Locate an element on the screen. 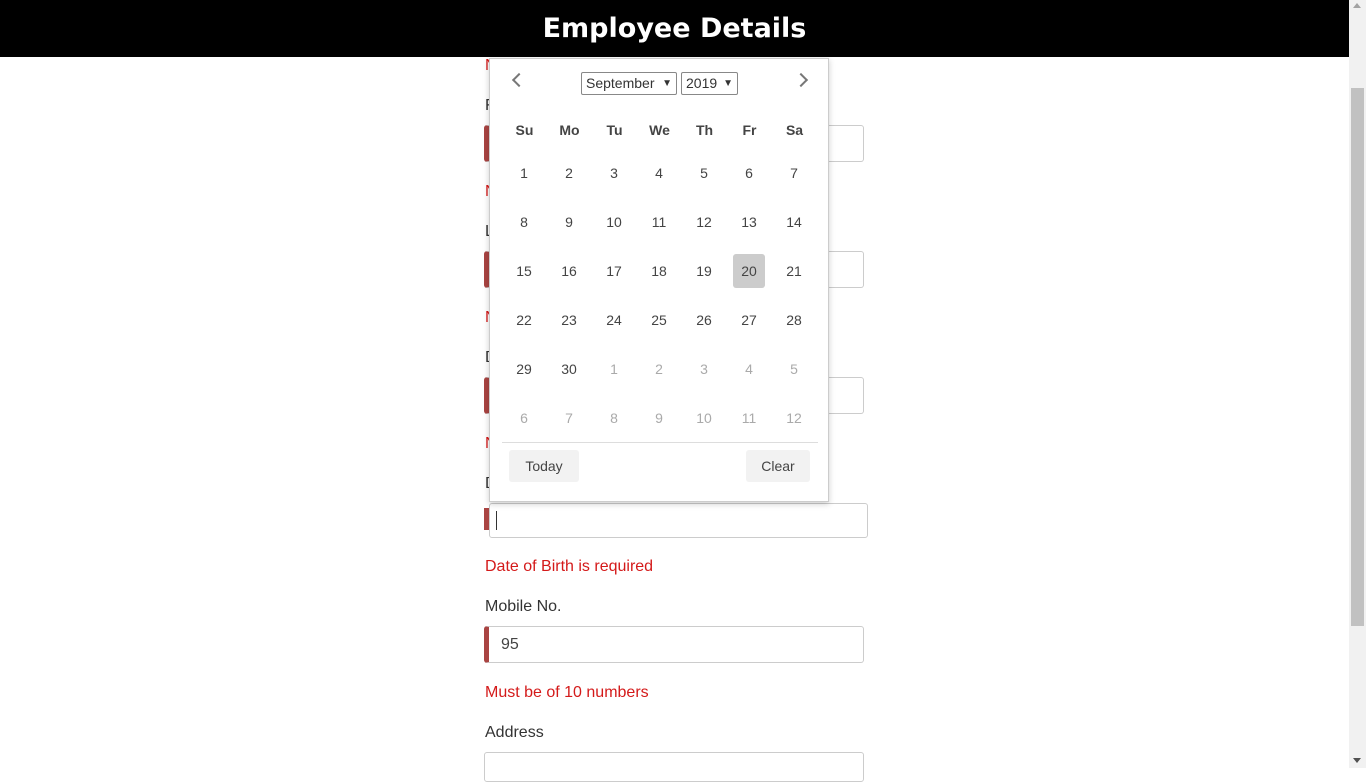 The width and height of the screenshot is (1366, 782). day-cell-selected: 20 is located at coordinates (749, 271).